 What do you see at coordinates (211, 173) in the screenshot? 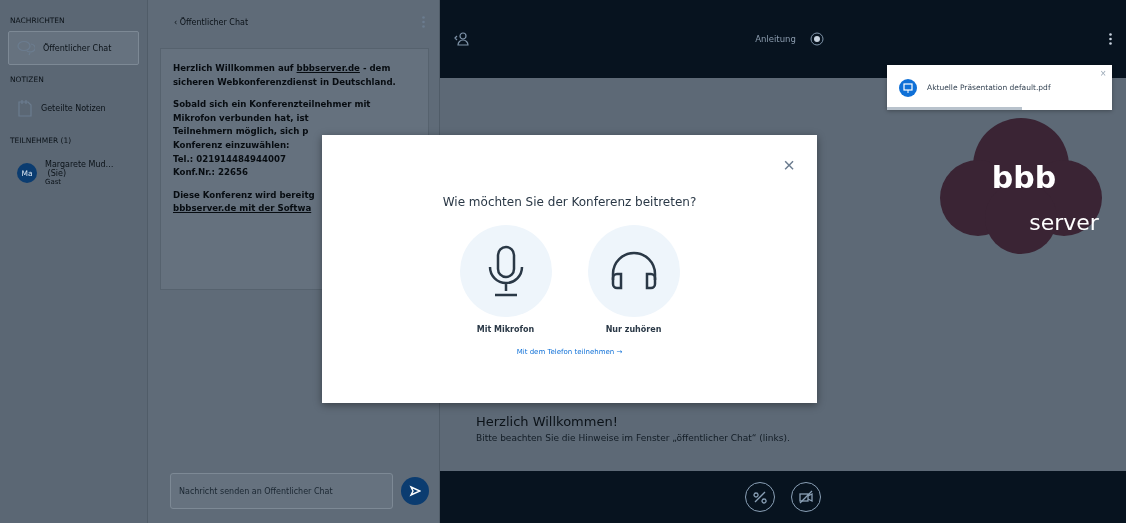
I see `message-text: Konf.Nr.: 22656` at bounding box center [211, 173].